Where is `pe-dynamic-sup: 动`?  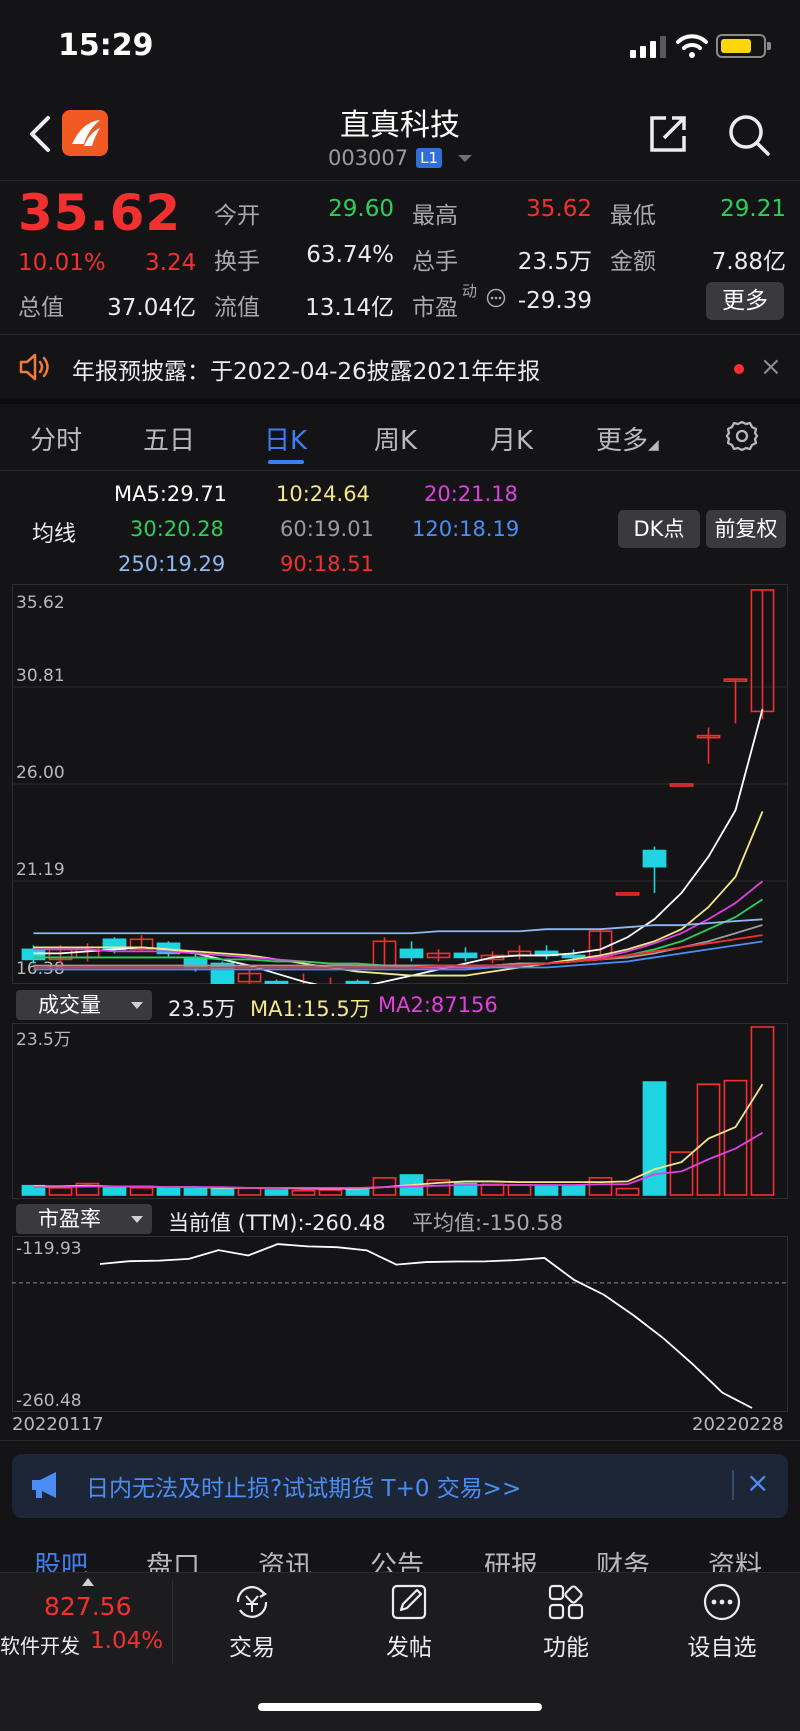
pe-dynamic-sup: 动 is located at coordinates (470, 291).